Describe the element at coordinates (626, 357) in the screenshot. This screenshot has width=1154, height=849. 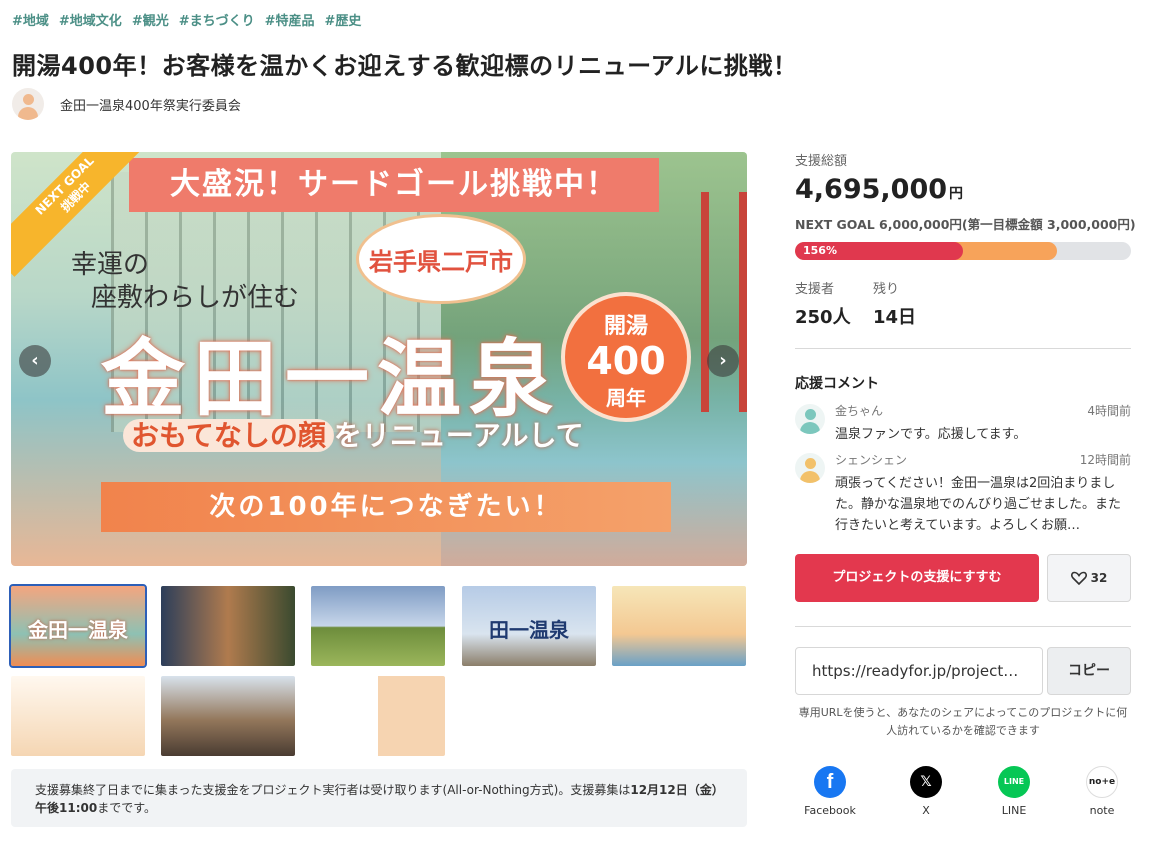
I see `hero-anniversary-badge: 開湯 400 周年` at that location.